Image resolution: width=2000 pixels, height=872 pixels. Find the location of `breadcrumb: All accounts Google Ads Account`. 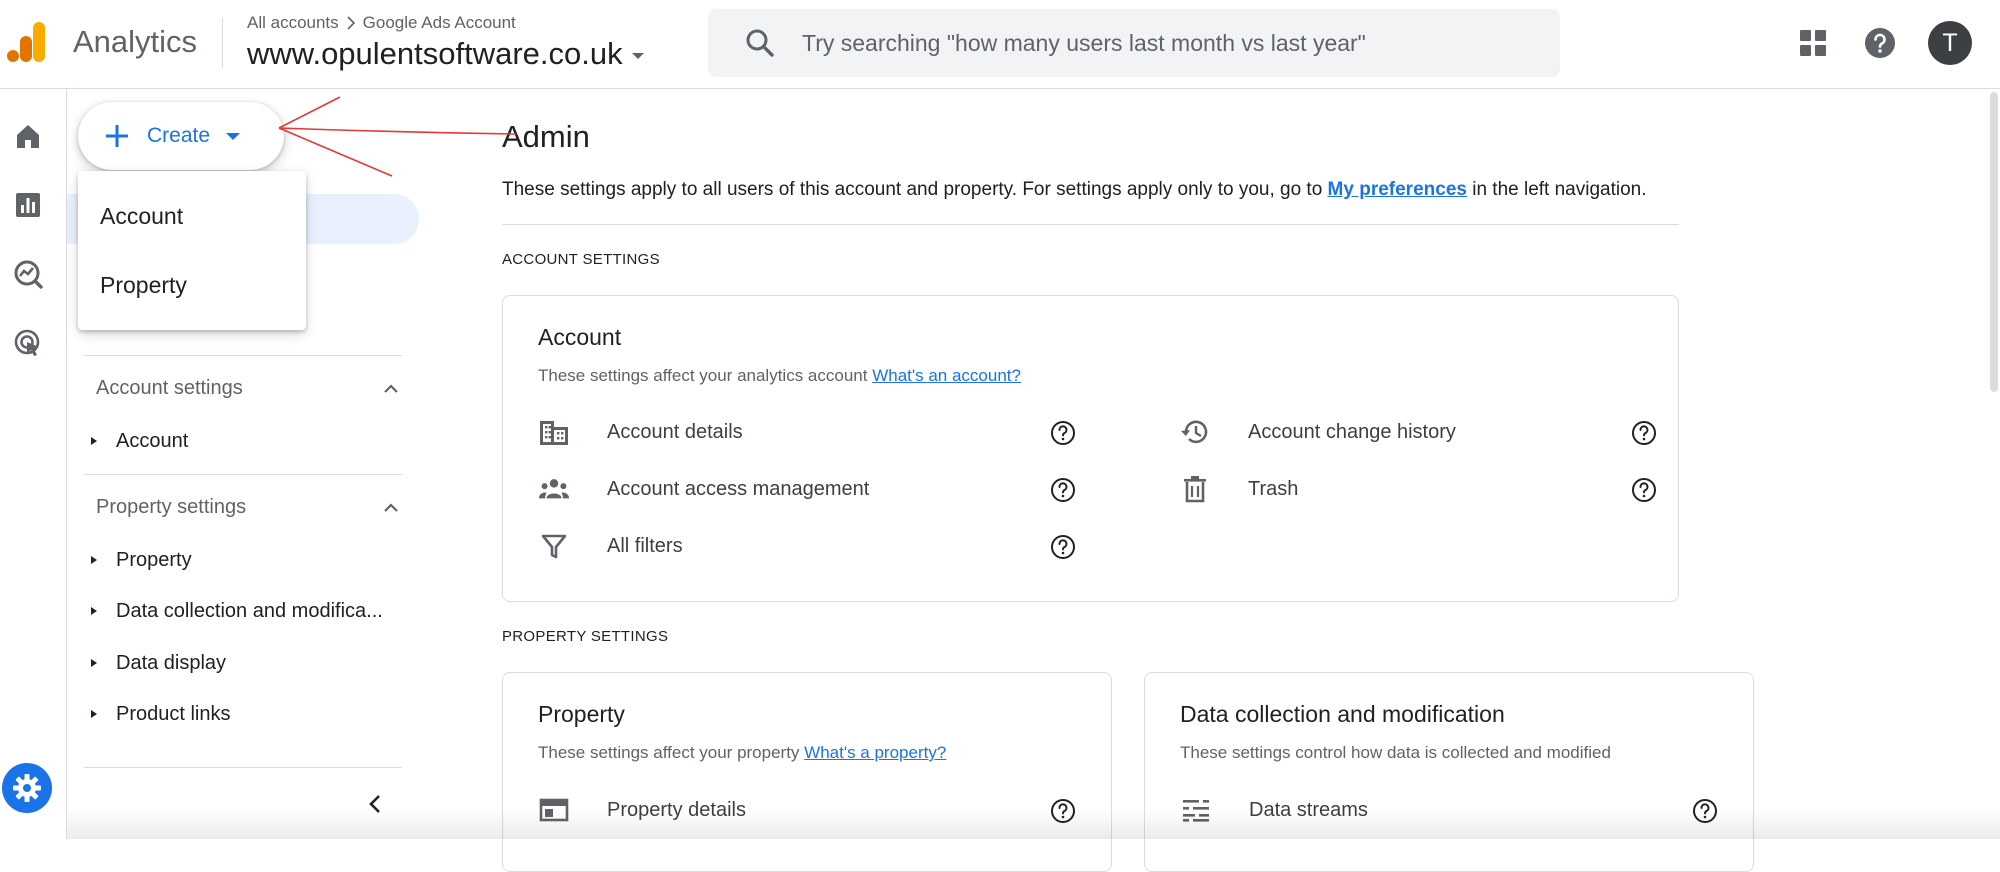

breadcrumb: All accounts Google Ads Account is located at coordinates (381, 23).